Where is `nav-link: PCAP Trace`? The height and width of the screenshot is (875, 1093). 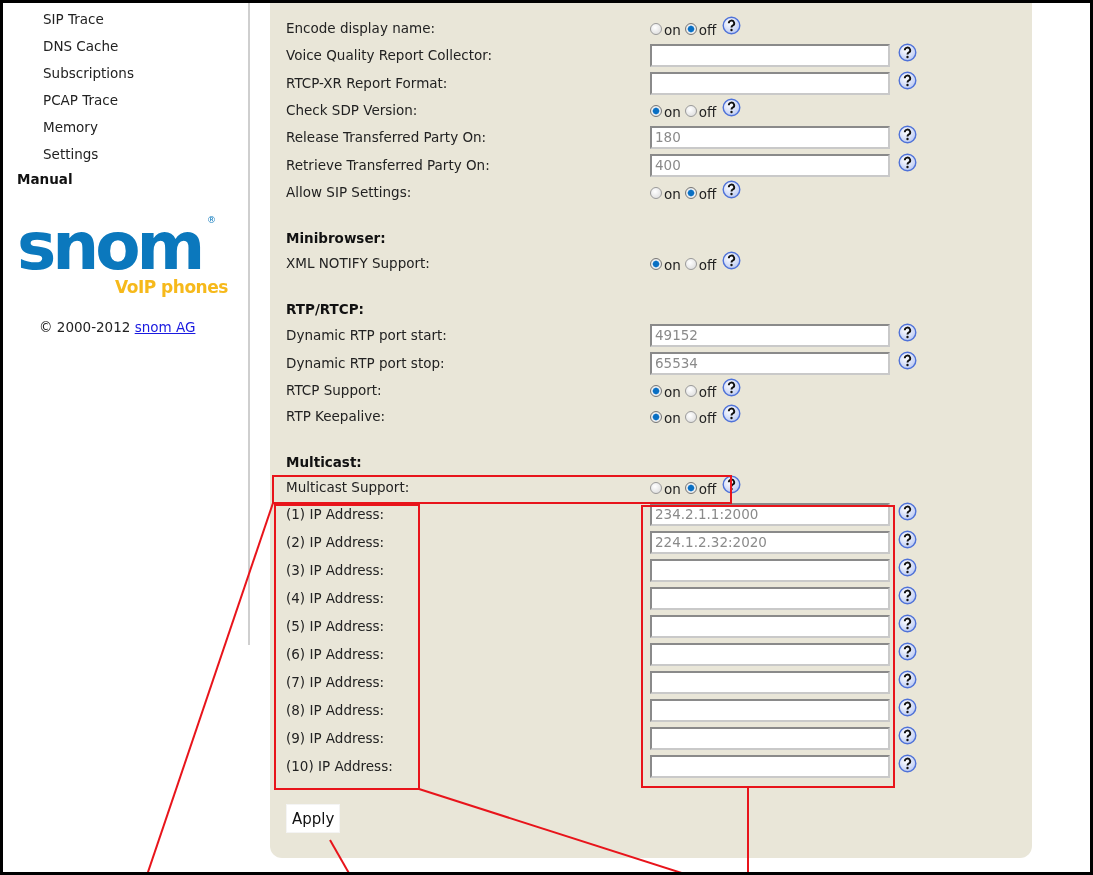
nav-link: PCAP Trace is located at coordinates (81, 100).